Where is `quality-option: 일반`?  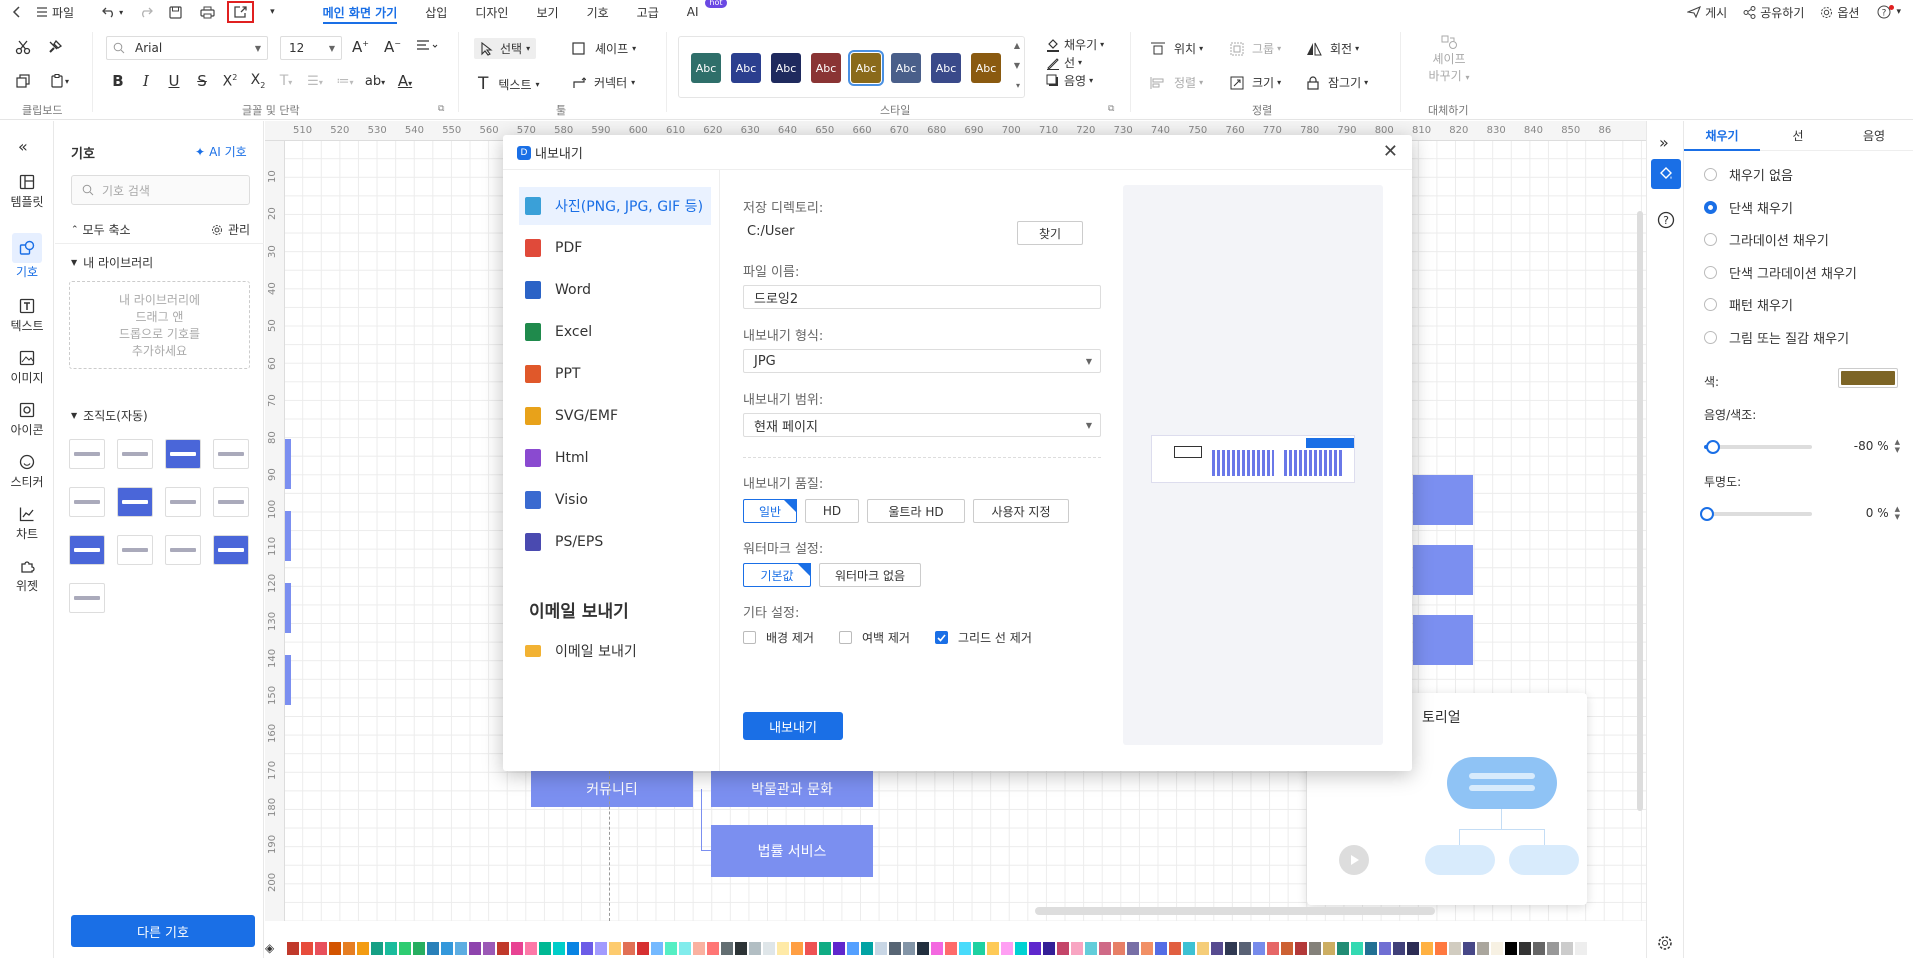 quality-option: 일반 is located at coordinates (770, 511).